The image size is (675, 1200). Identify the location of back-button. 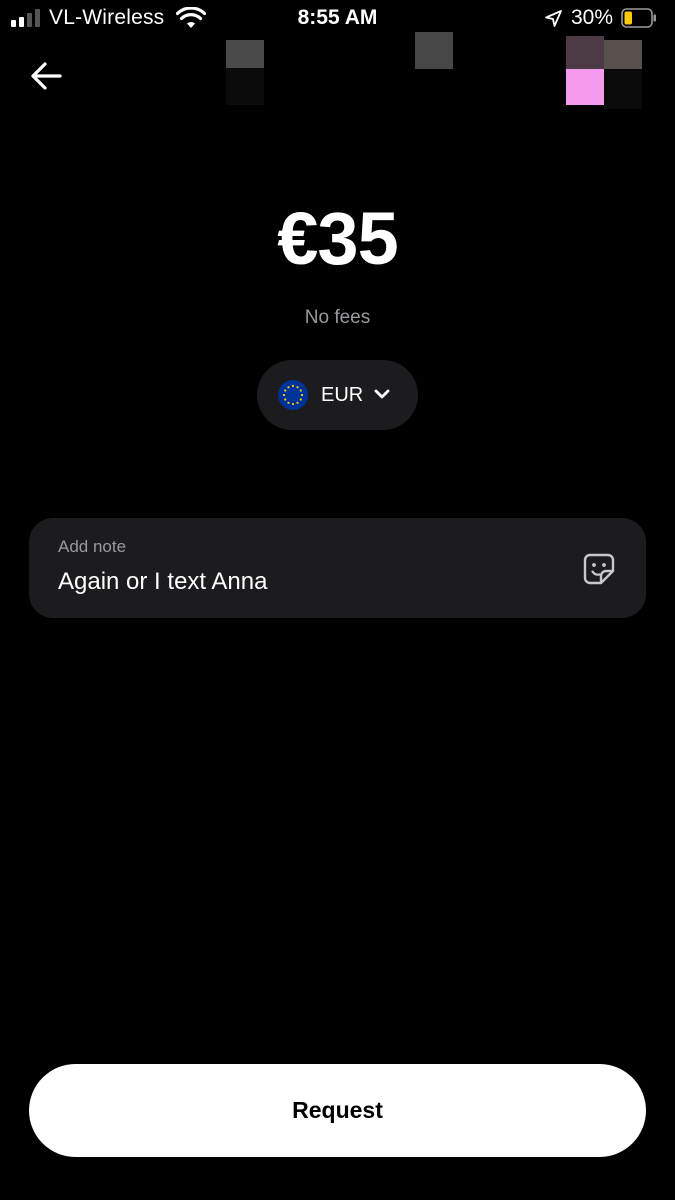
(46, 76).